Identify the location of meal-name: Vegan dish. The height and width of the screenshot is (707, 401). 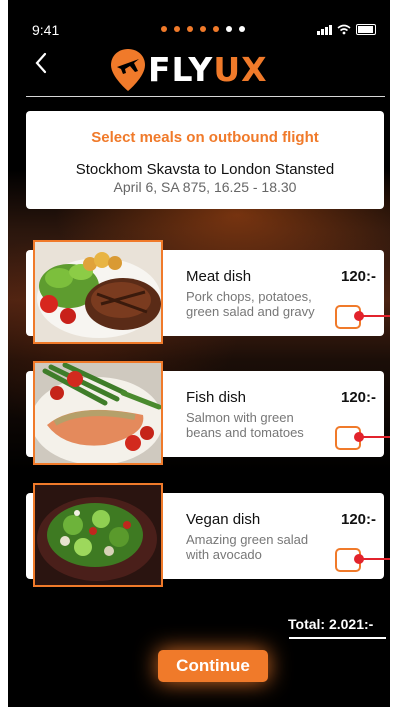
(223, 519).